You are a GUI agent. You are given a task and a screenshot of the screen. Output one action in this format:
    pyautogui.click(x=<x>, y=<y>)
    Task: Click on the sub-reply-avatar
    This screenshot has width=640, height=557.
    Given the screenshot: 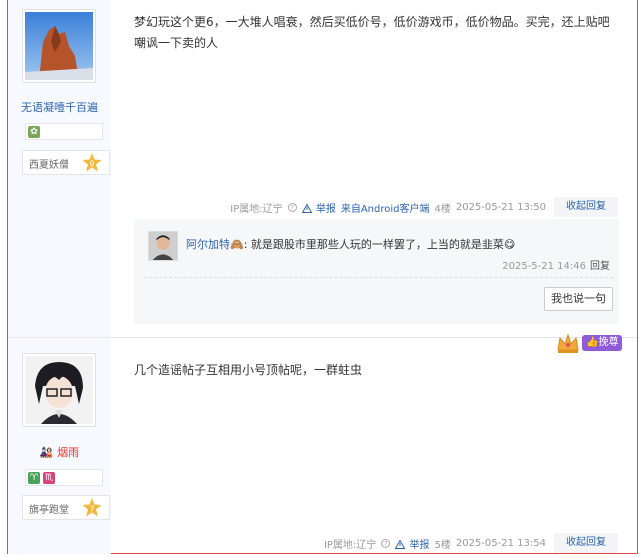 What is the action you would take?
    pyautogui.click(x=163, y=246)
    